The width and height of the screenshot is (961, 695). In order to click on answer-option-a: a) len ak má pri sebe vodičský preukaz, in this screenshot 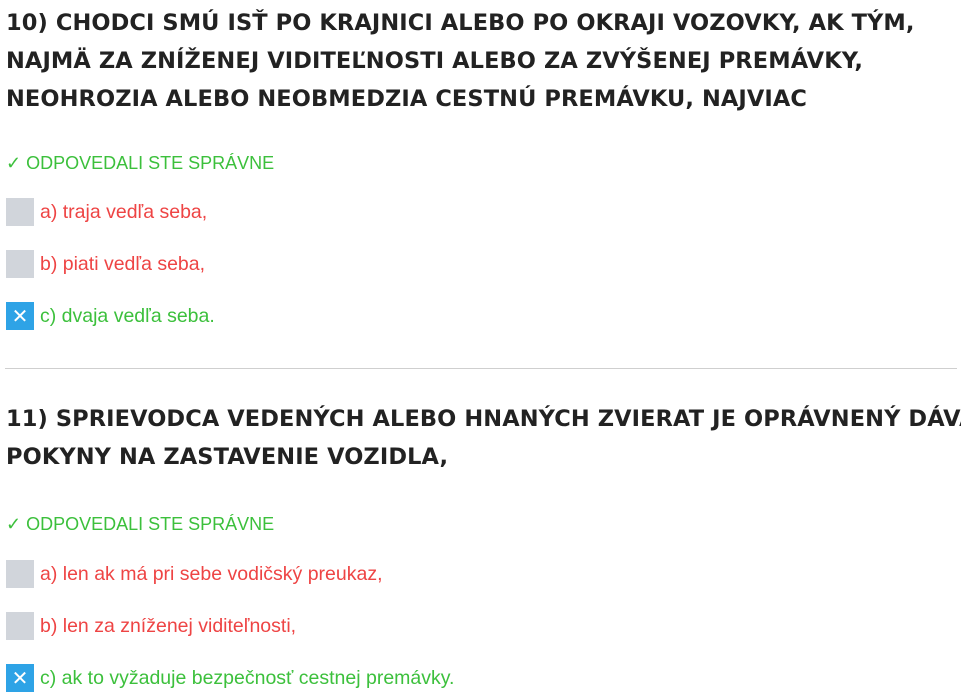, I will do `click(194, 574)`.